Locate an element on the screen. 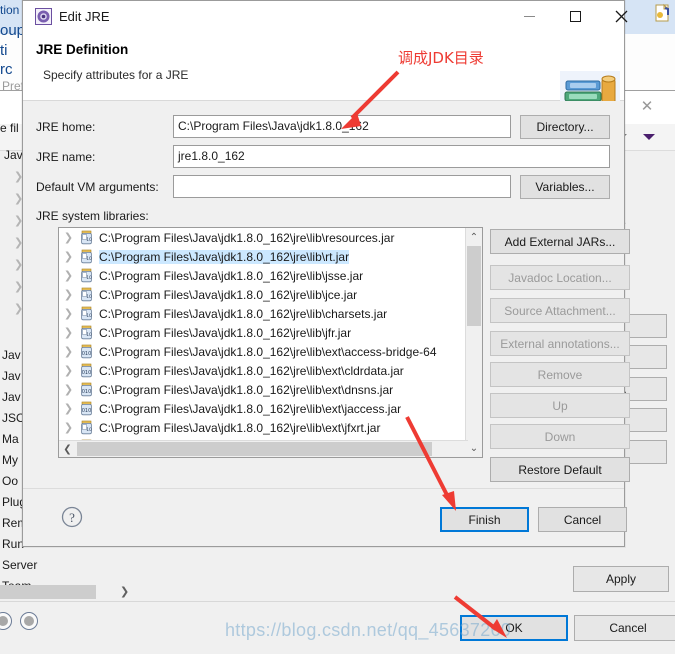 The width and height of the screenshot is (675, 654). radio-button-right is located at coordinates (29, 621).